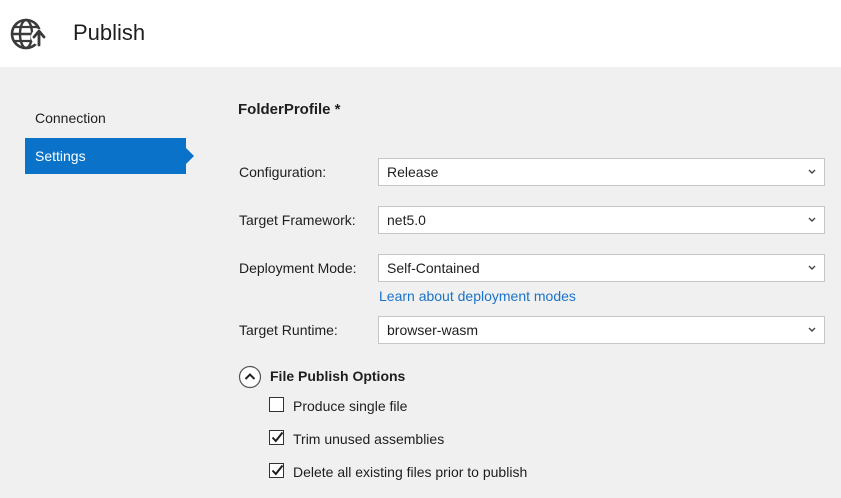 The width and height of the screenshot is (841, 498). I want to click on deployment-mode-dropdown: Self-Contained, so click(601, 268).